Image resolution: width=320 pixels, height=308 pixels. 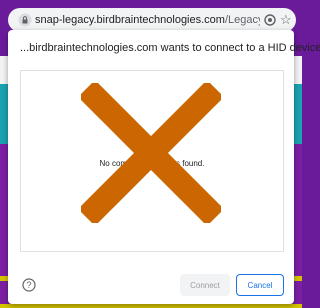 What do you see at coordinates (151, 306) in the screenshot?
I see `page-divider-bottom` at bounding box center [151, 306].